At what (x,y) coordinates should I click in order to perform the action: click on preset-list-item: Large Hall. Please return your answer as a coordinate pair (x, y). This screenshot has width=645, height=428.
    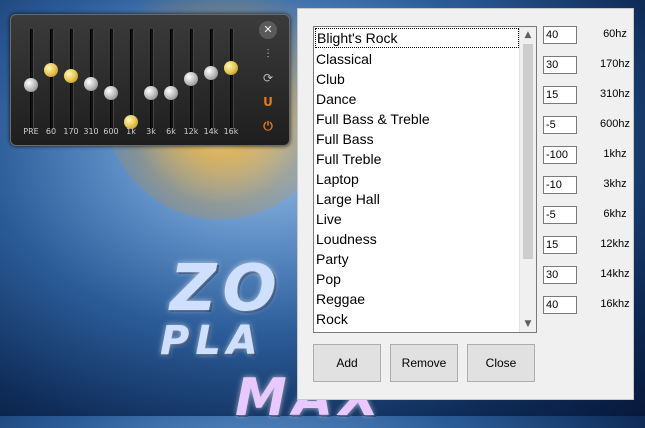
    Looking at the image, I should click on (417, 199).